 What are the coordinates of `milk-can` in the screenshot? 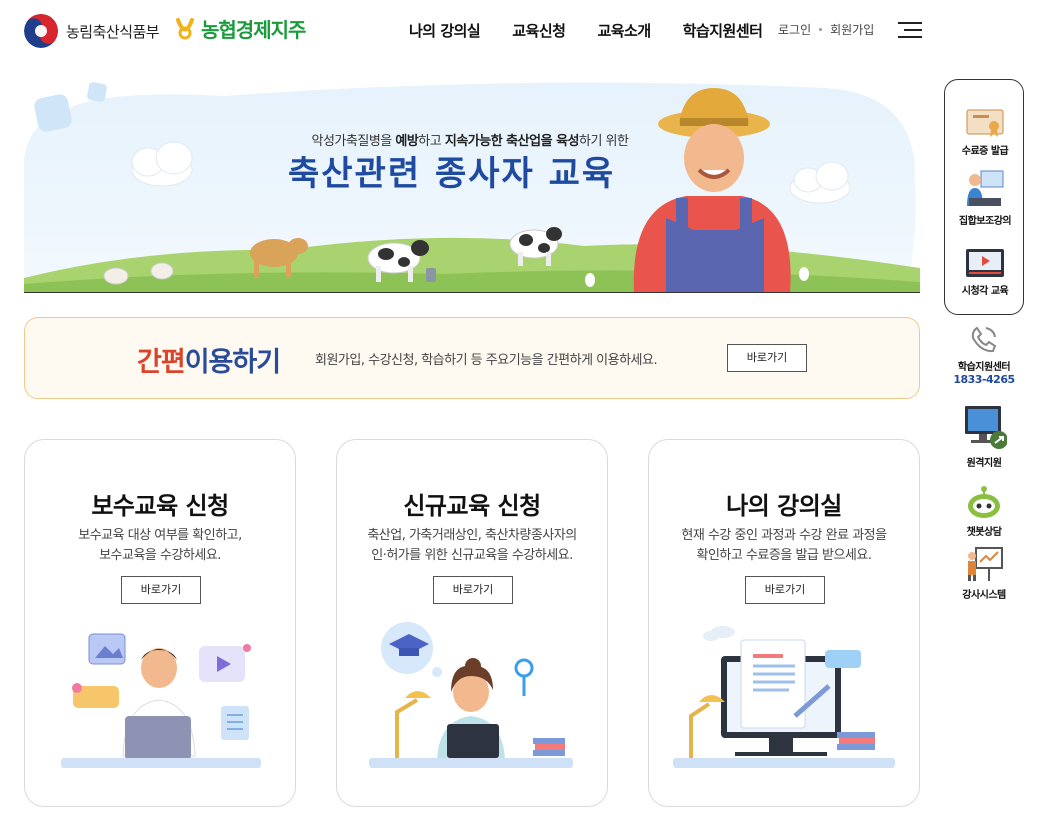 It's located at (431, 275).